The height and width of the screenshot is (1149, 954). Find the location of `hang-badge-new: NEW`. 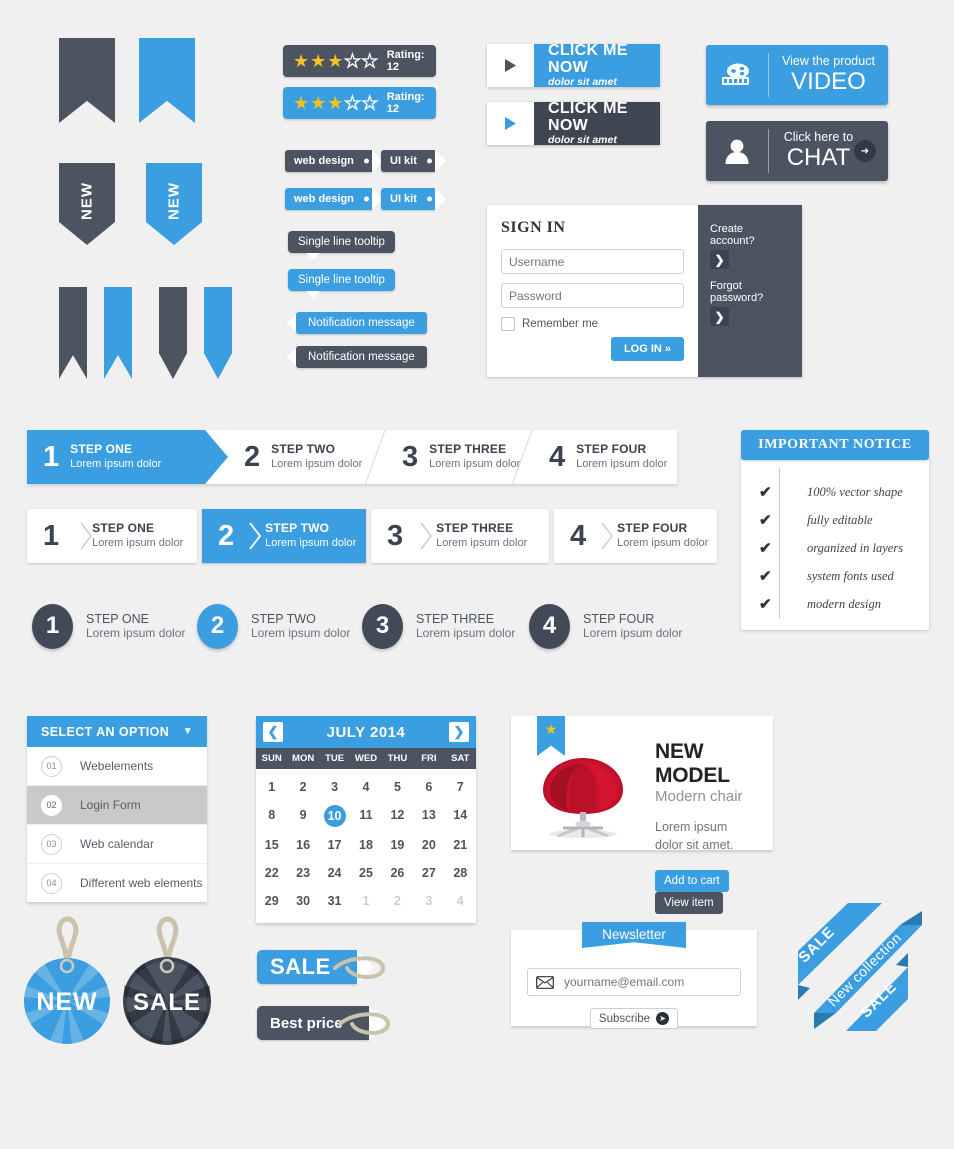

hang-badge-new: NEW is located at coordinates (67, 975).